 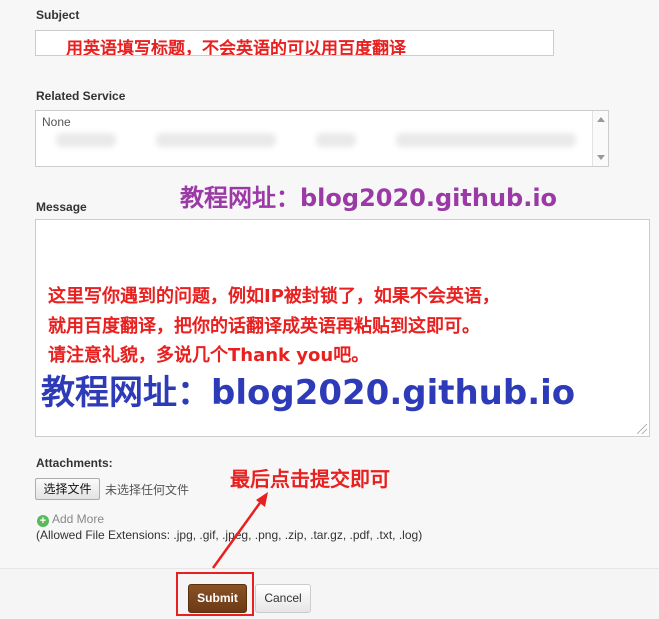 I want to click on choose-file-button: 选择文件, so click(x=67, y=489).